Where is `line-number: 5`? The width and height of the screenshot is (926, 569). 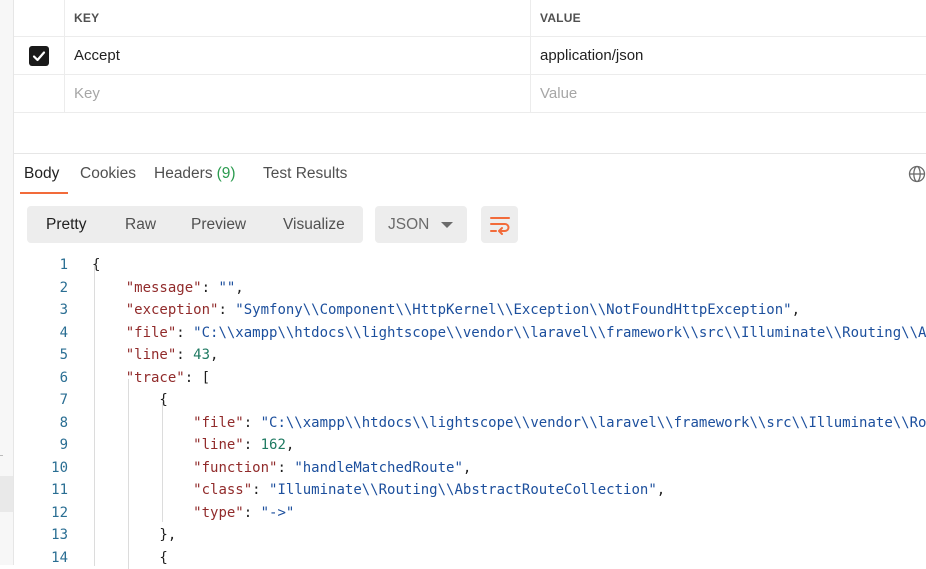 line-number: 5 is located at coordinates (41, 355).